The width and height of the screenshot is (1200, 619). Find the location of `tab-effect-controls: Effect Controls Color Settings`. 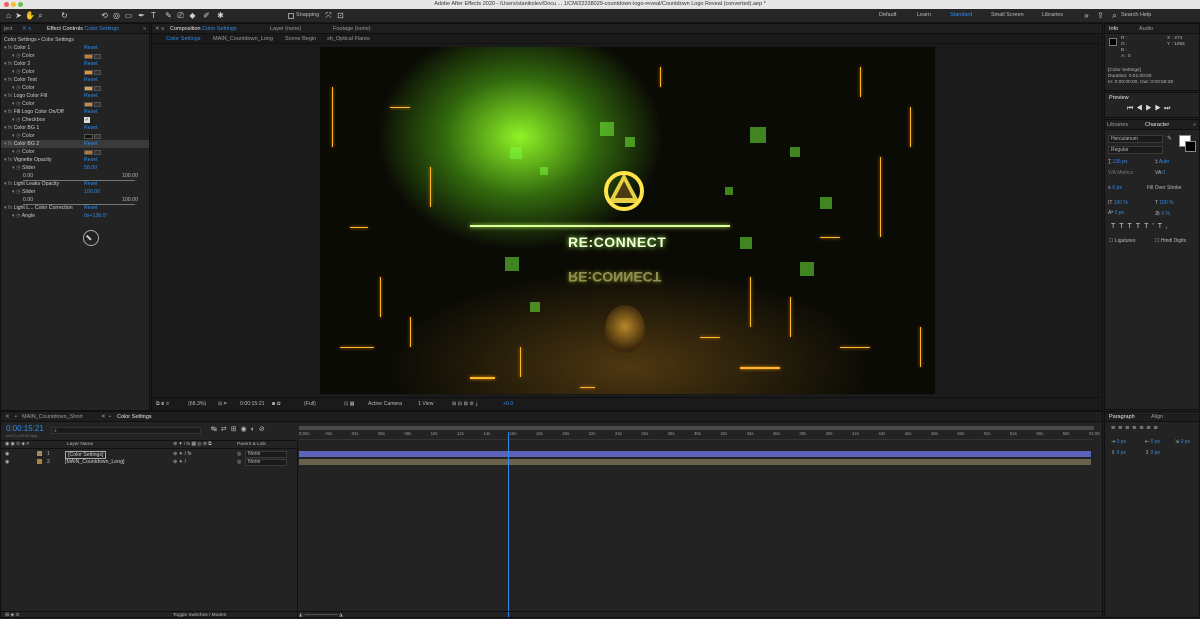

tab-effect-controls: Effect Controls Color Settings is located at coordinates (83, 29).